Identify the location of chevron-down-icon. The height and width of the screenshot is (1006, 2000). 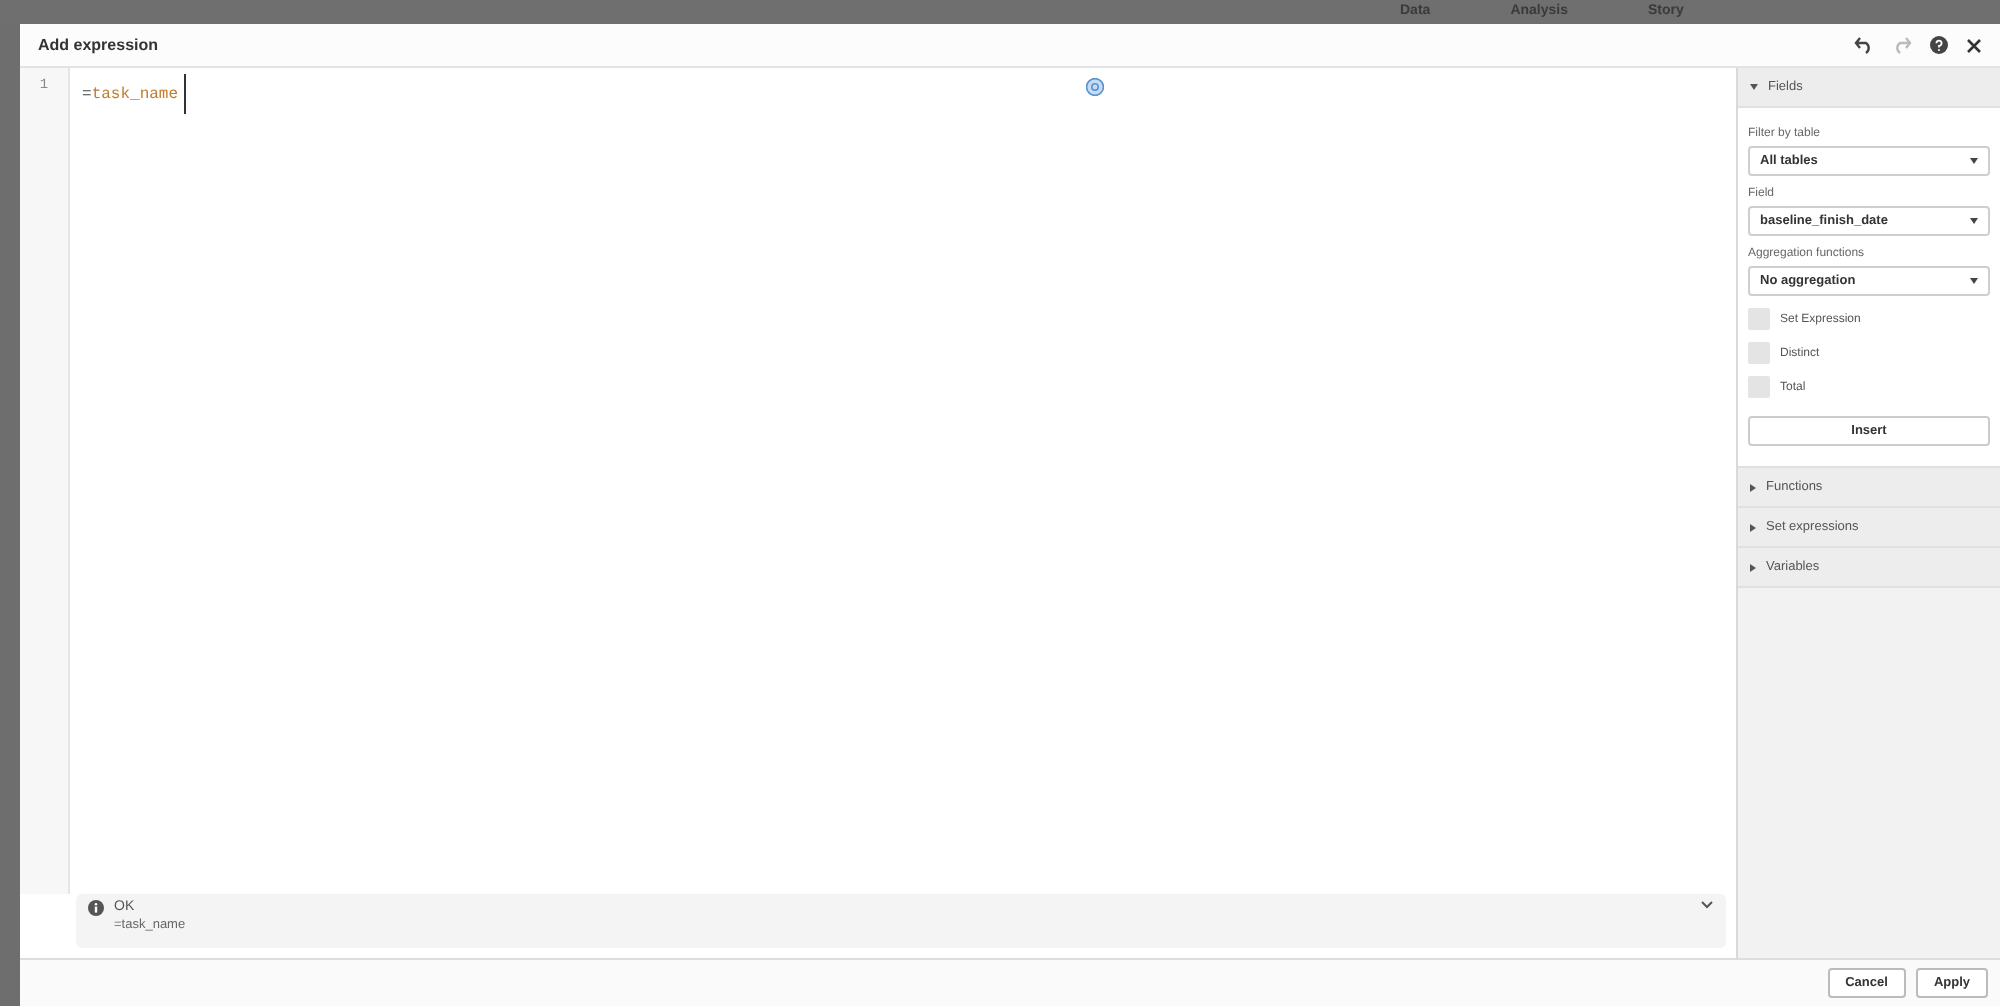
(1707, 905).